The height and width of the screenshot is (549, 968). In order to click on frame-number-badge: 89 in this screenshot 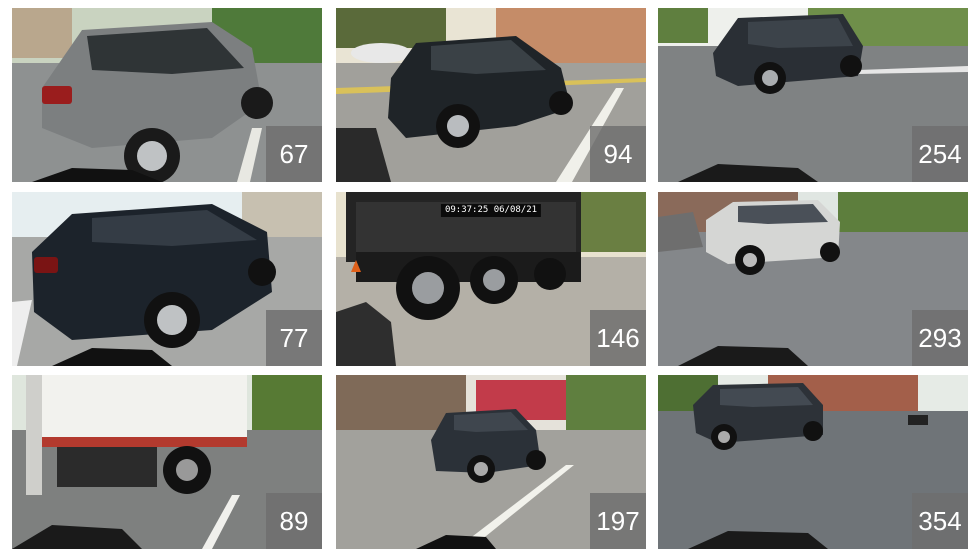, I will do `click(294, 521)`.